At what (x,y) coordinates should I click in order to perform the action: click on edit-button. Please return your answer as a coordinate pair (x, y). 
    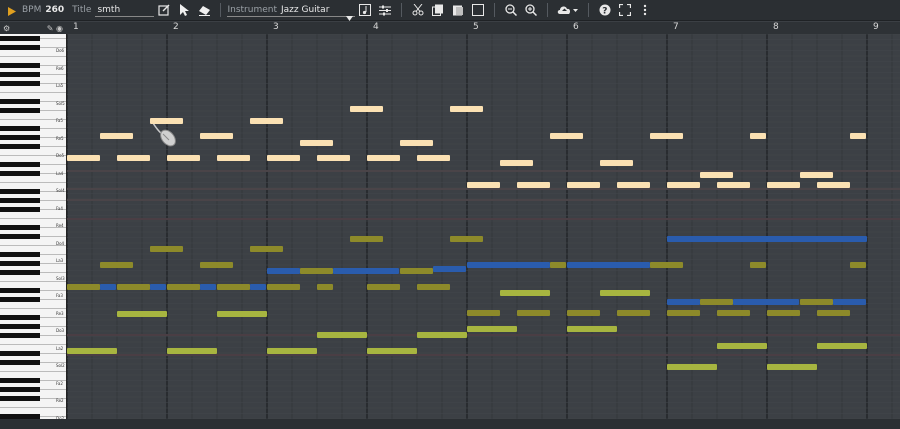
    Looking at the image, I should click on (164, 10).